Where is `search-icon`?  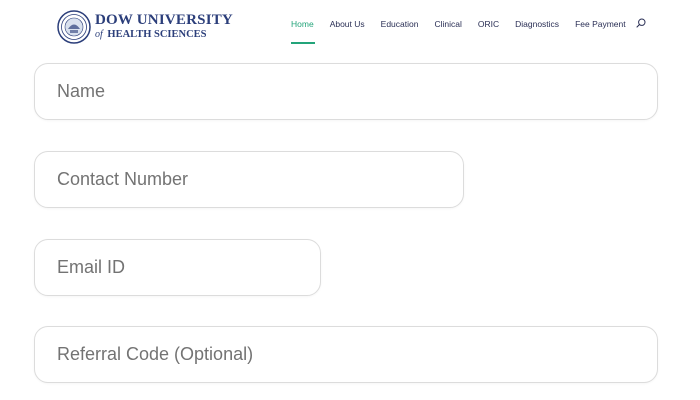
search-icon is located at coordinates (641, 23).